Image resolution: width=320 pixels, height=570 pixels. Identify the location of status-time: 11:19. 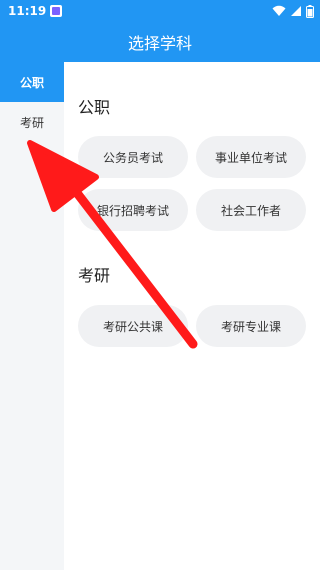
(27, 11).